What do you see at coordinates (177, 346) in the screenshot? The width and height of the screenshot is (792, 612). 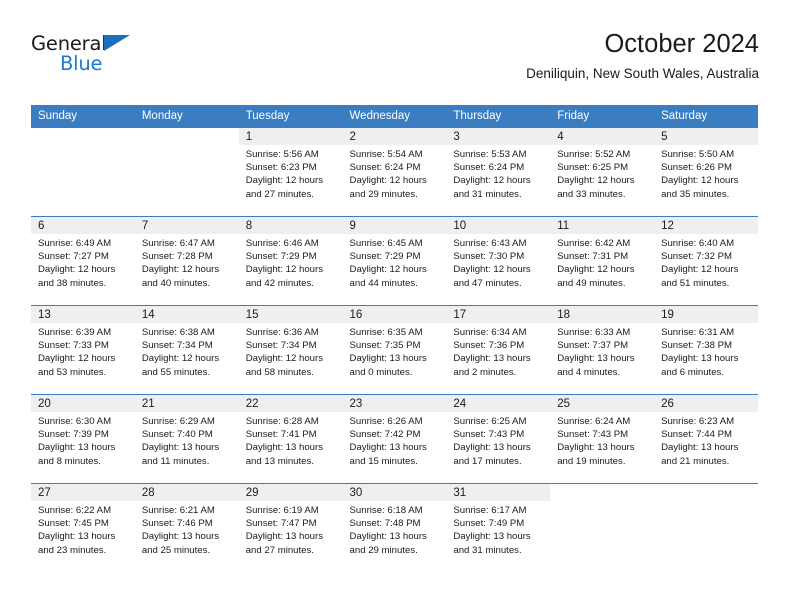 I see `sunset-text: Sunset: 7:34 PM` at bounding box center [177, 346].